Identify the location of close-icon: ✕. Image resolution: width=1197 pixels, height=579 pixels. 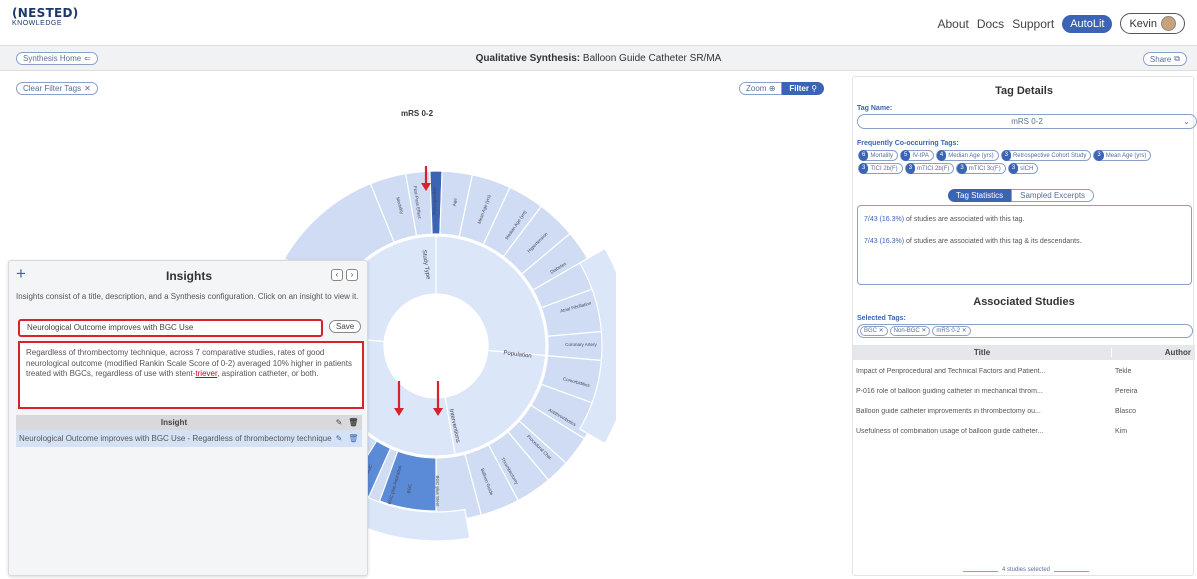
(87, 88).